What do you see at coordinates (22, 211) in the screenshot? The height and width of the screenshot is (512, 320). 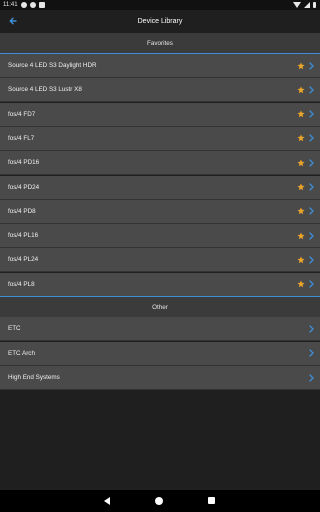 I see `list-item-label: fos/4 PD8` at bounding box center [22, 211].